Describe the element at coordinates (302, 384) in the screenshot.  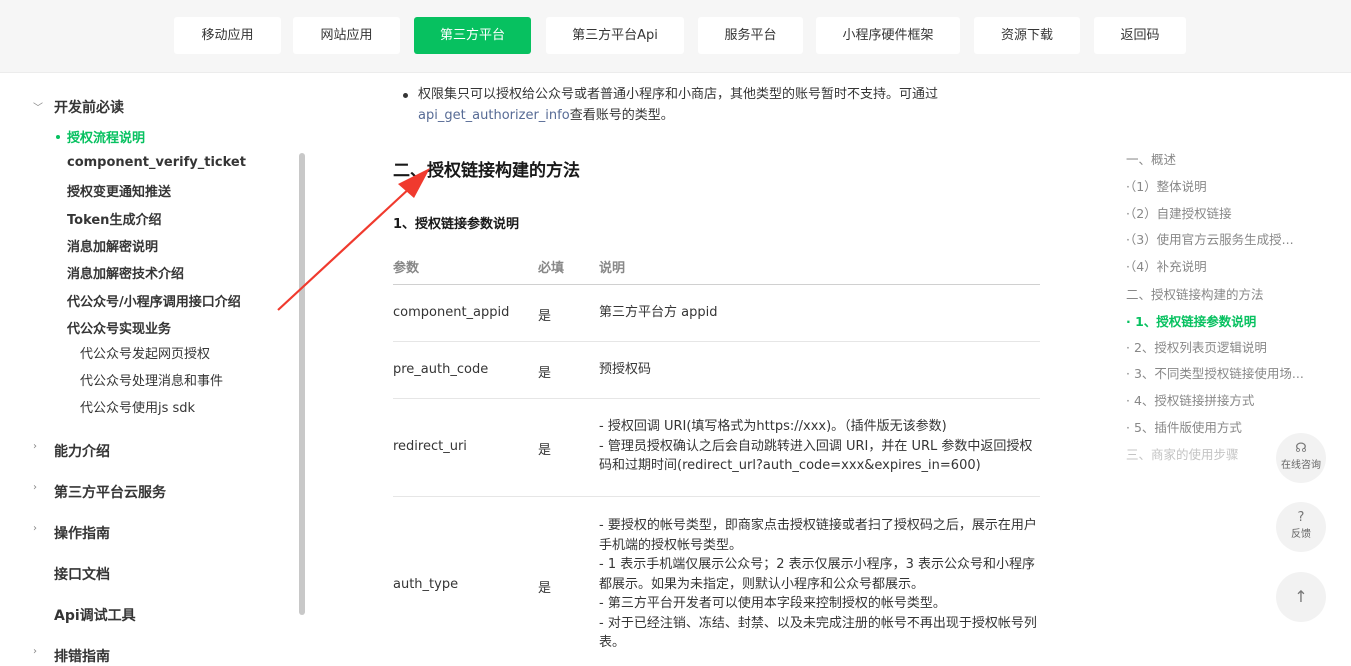
I see `sidebar-scrollbar` at that location.